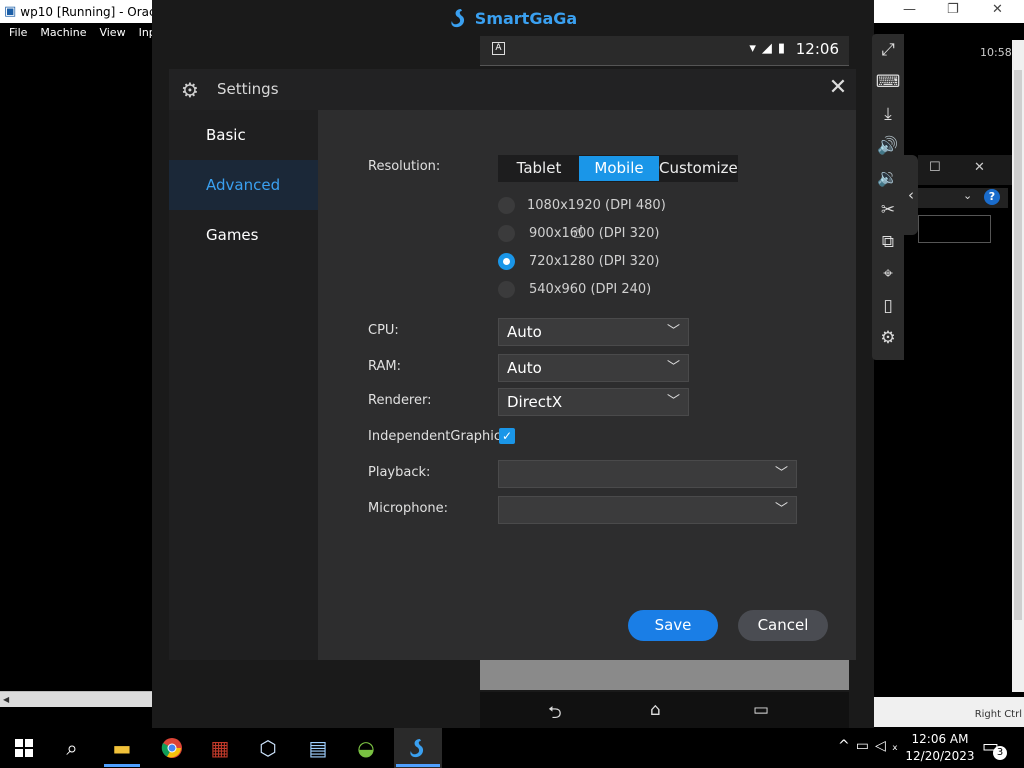 This screenshot has height=768, width=1024. Describe the element at coordinates (594, 261) in the screenshot. I see `resolution-option-label: 720x1280 (DPI 320)` at that location.